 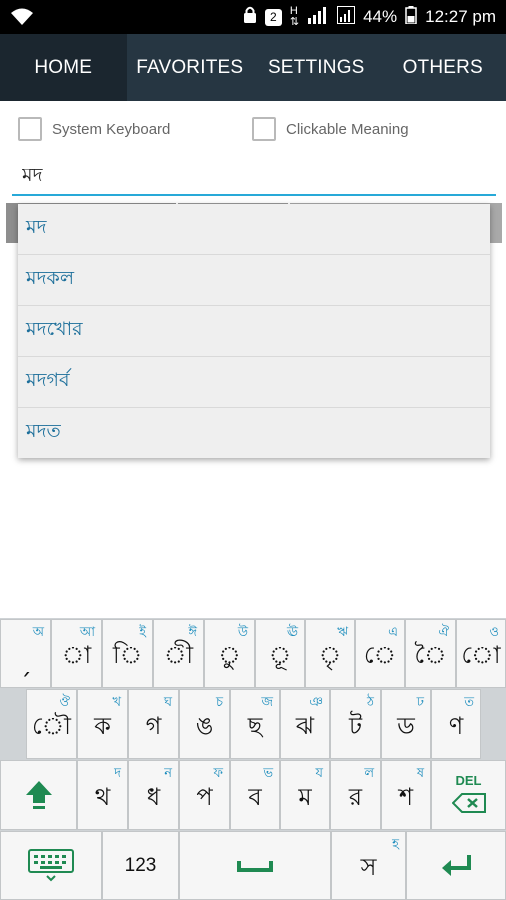 What do you see at coordinates (102, 795) in the screenshot?
I see `key-row3-1: দথ` at bounding box center [102, 795].